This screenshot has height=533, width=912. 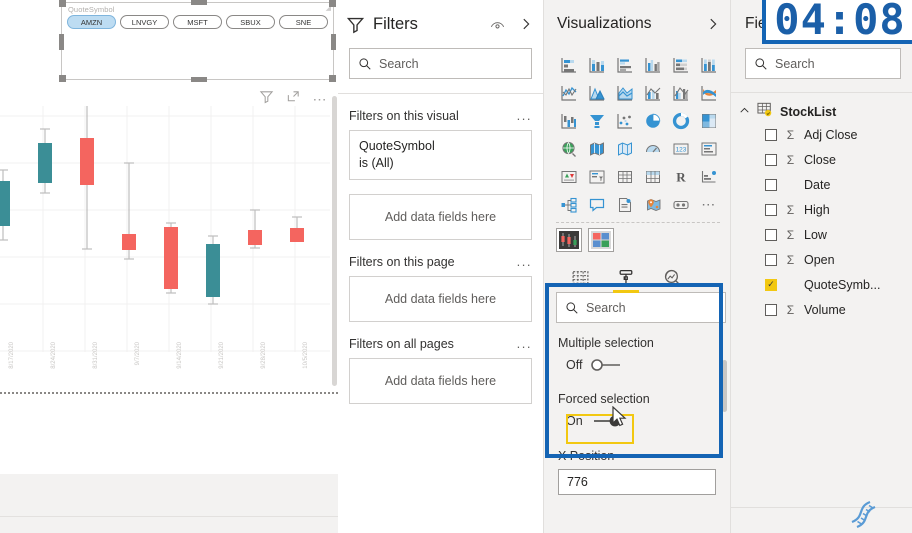 I want to click on paginated-report-icon, so click(x=625, y=204).